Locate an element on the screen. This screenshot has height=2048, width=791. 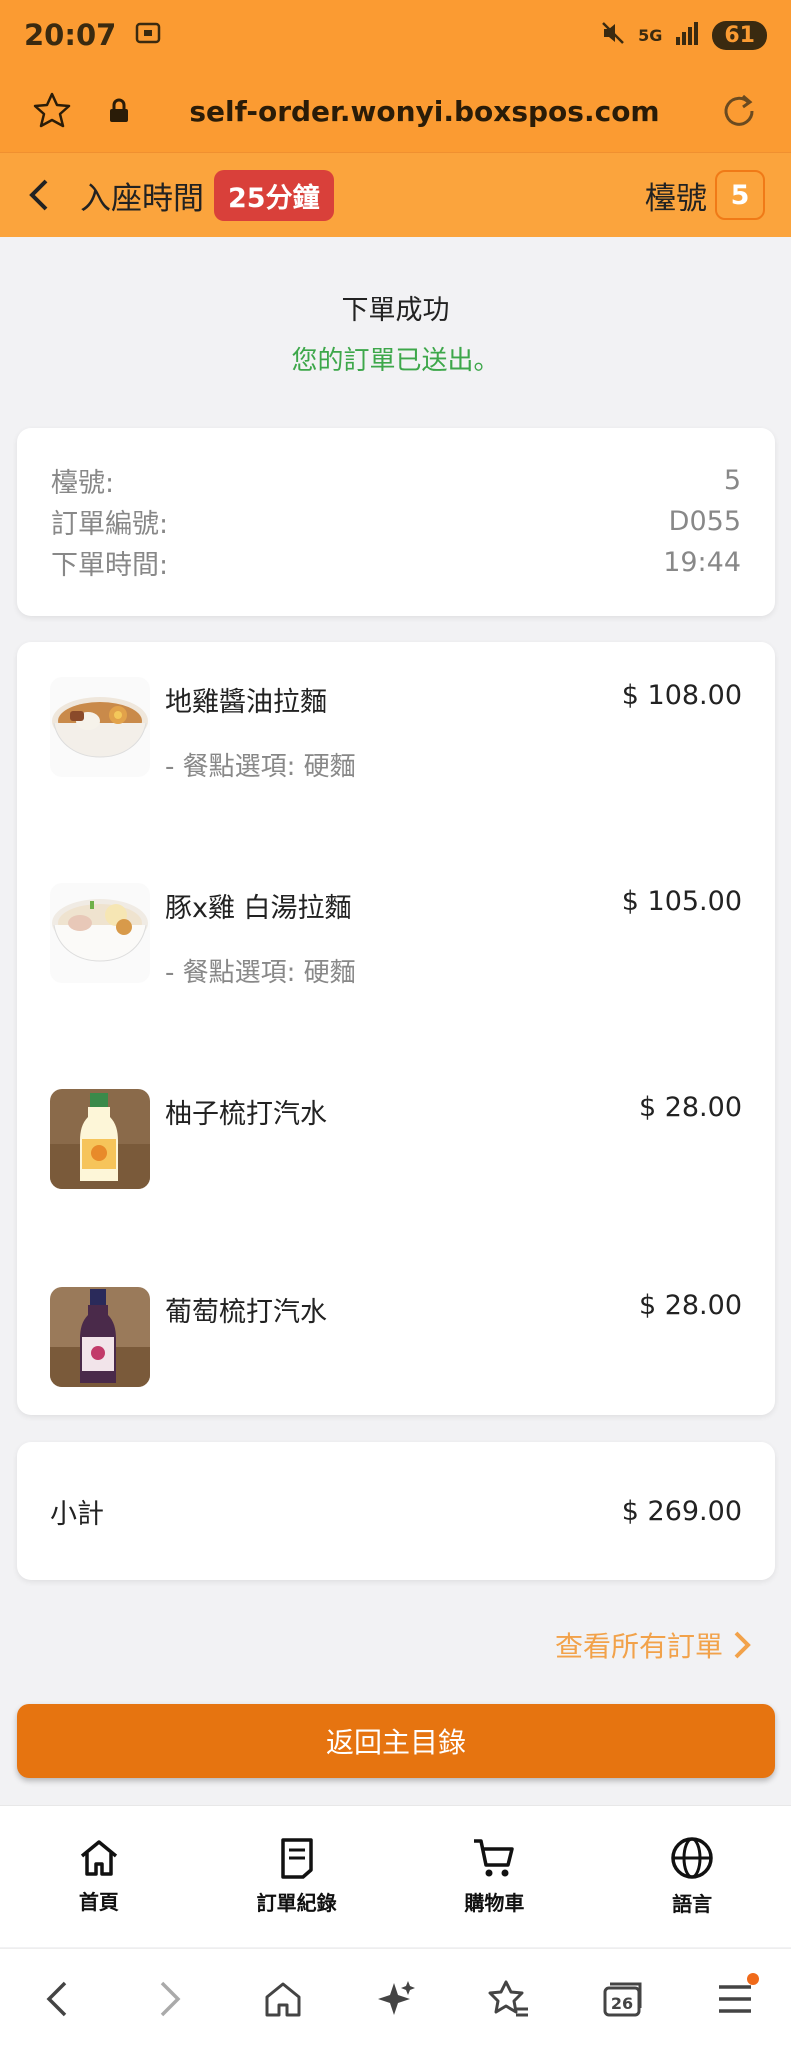
subtotal-label: 小計 is located at coordinates (77, 1514).